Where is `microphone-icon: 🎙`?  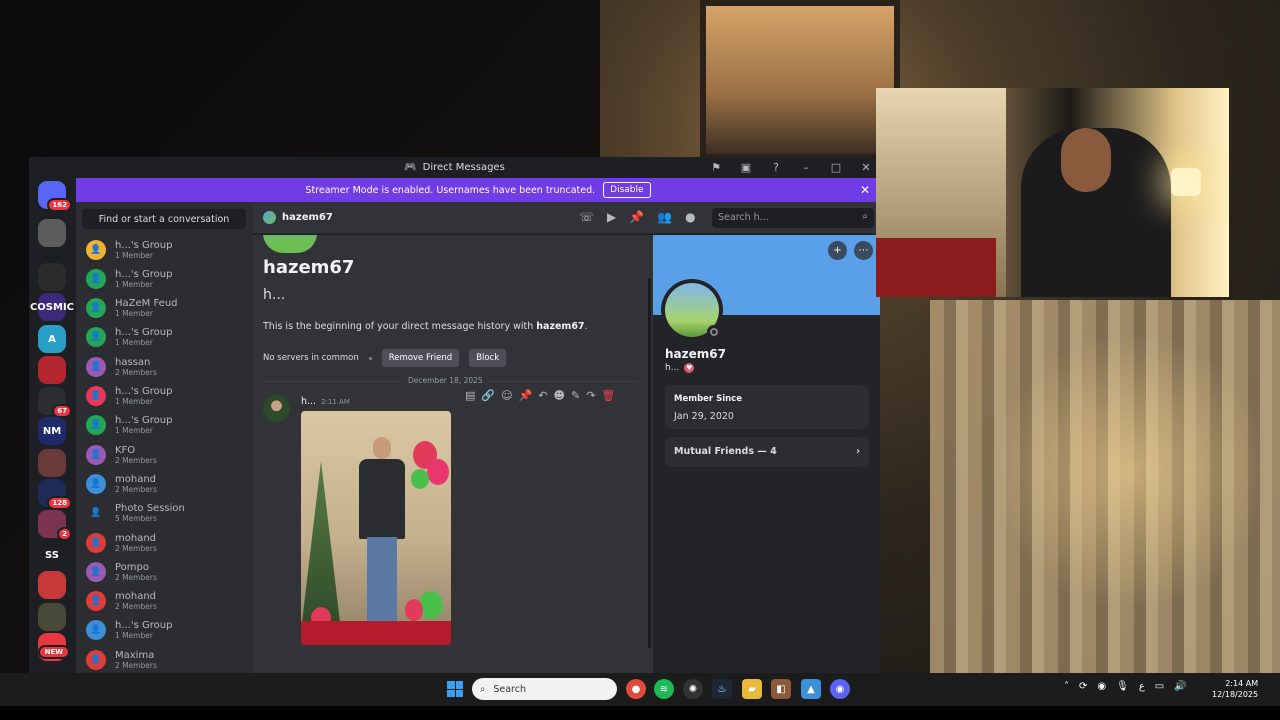
microphone-icon: 🎙 is located at coordinates (1122, 686).